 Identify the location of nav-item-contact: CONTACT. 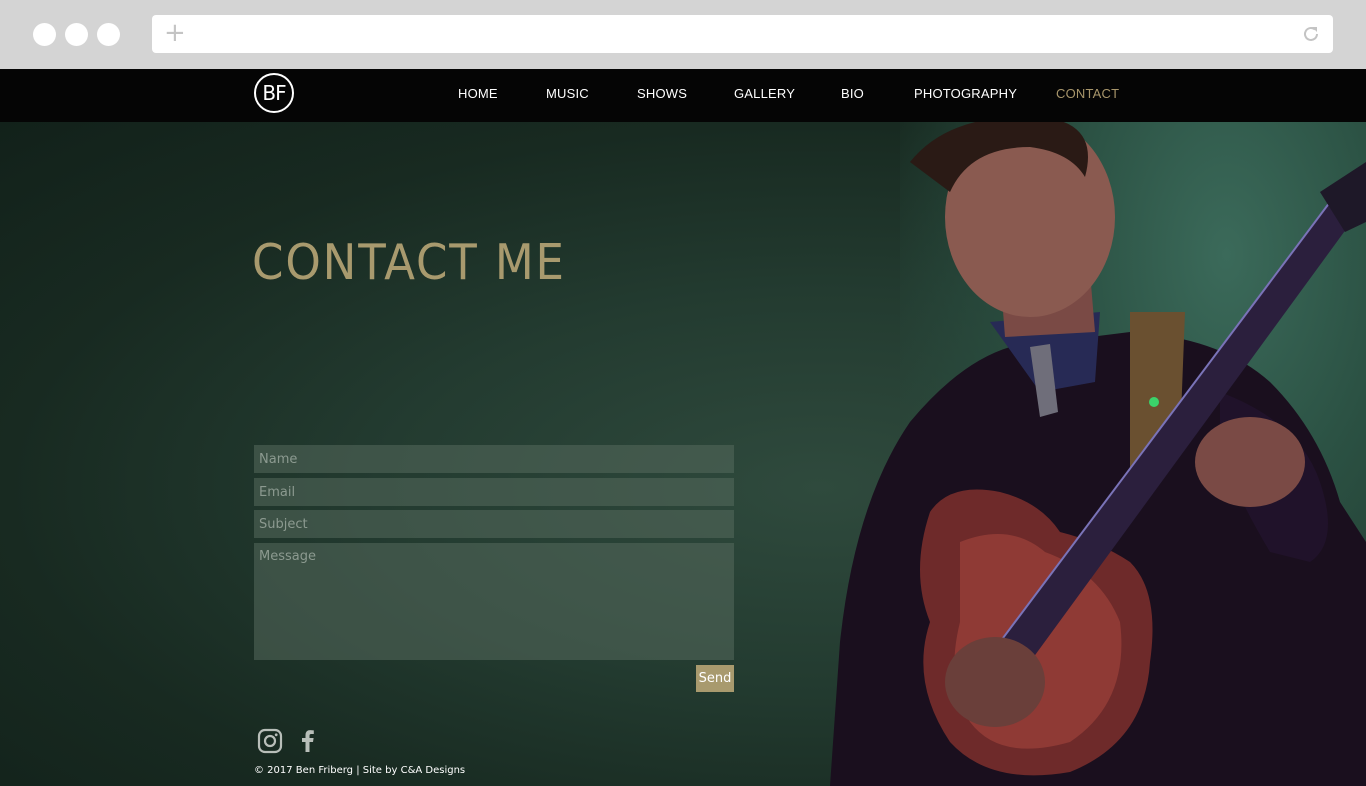
(1087, 93).